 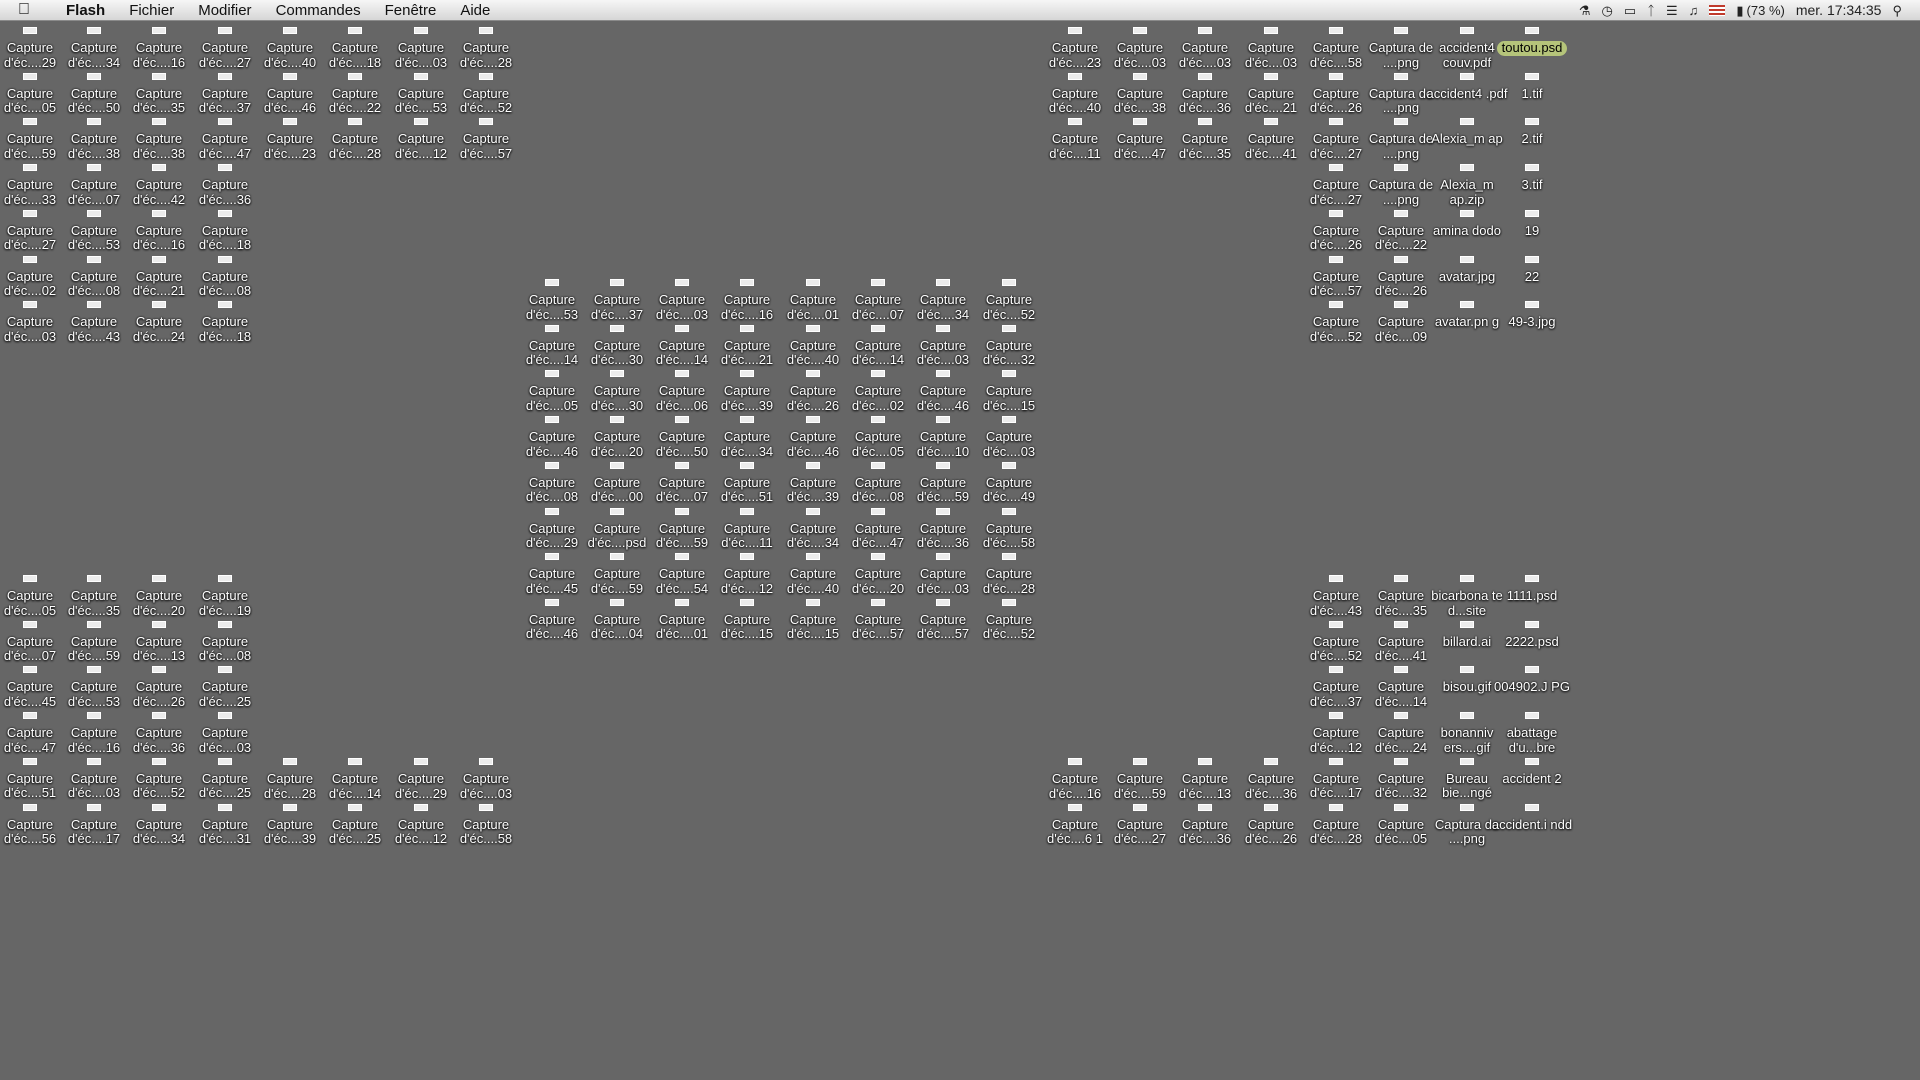 What do you see at coordinates (1717, 10) in the screenshot?
I see `us-flag-icon` at bounding box center [1717, 10].